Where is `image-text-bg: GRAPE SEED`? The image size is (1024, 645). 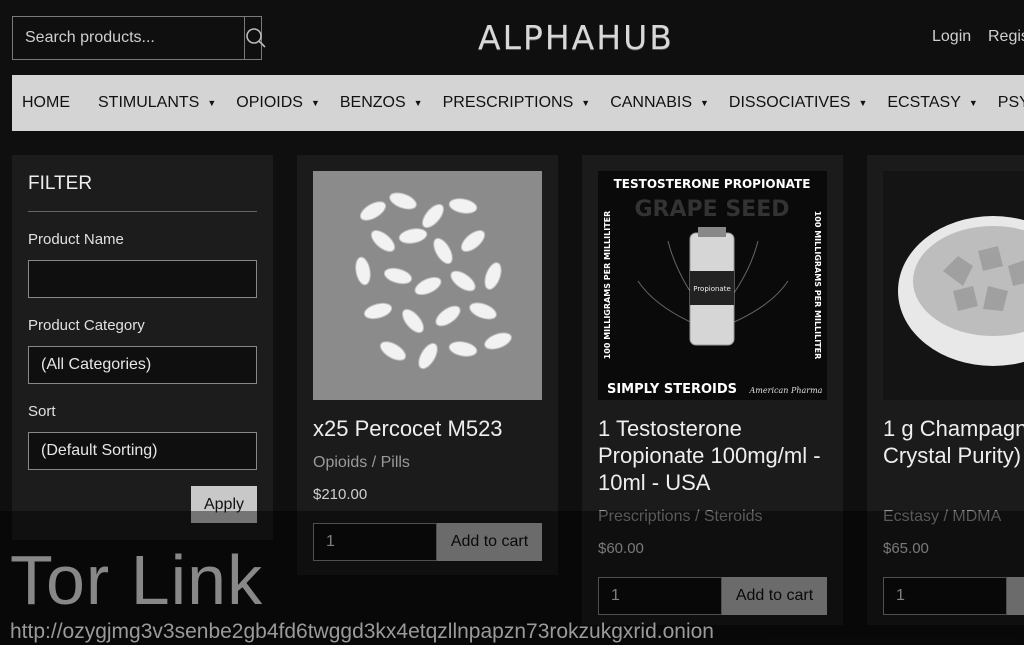 image-text-bg: GRAPE SEED is located at coordinates (712, 209).